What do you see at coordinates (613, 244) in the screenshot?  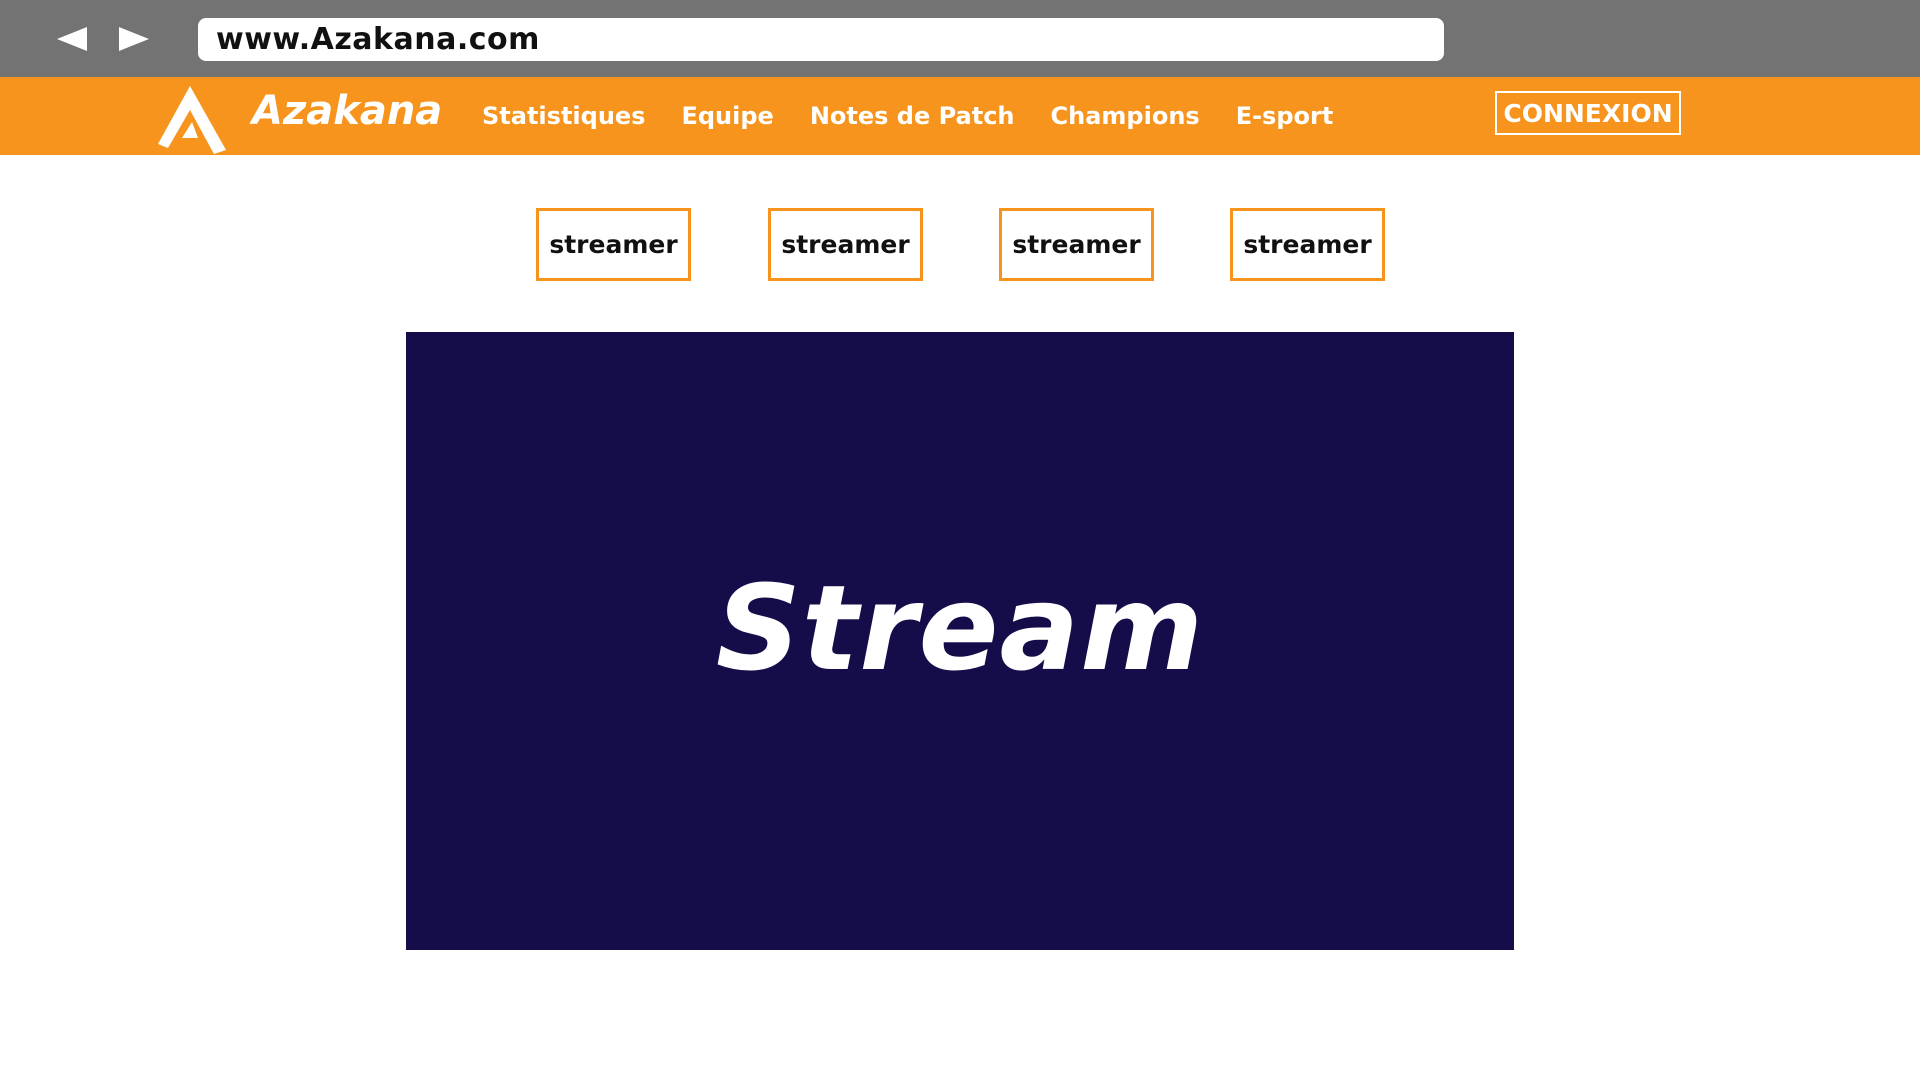 I see `streamer-button-1: streamer` at bounding box center [613, 244].